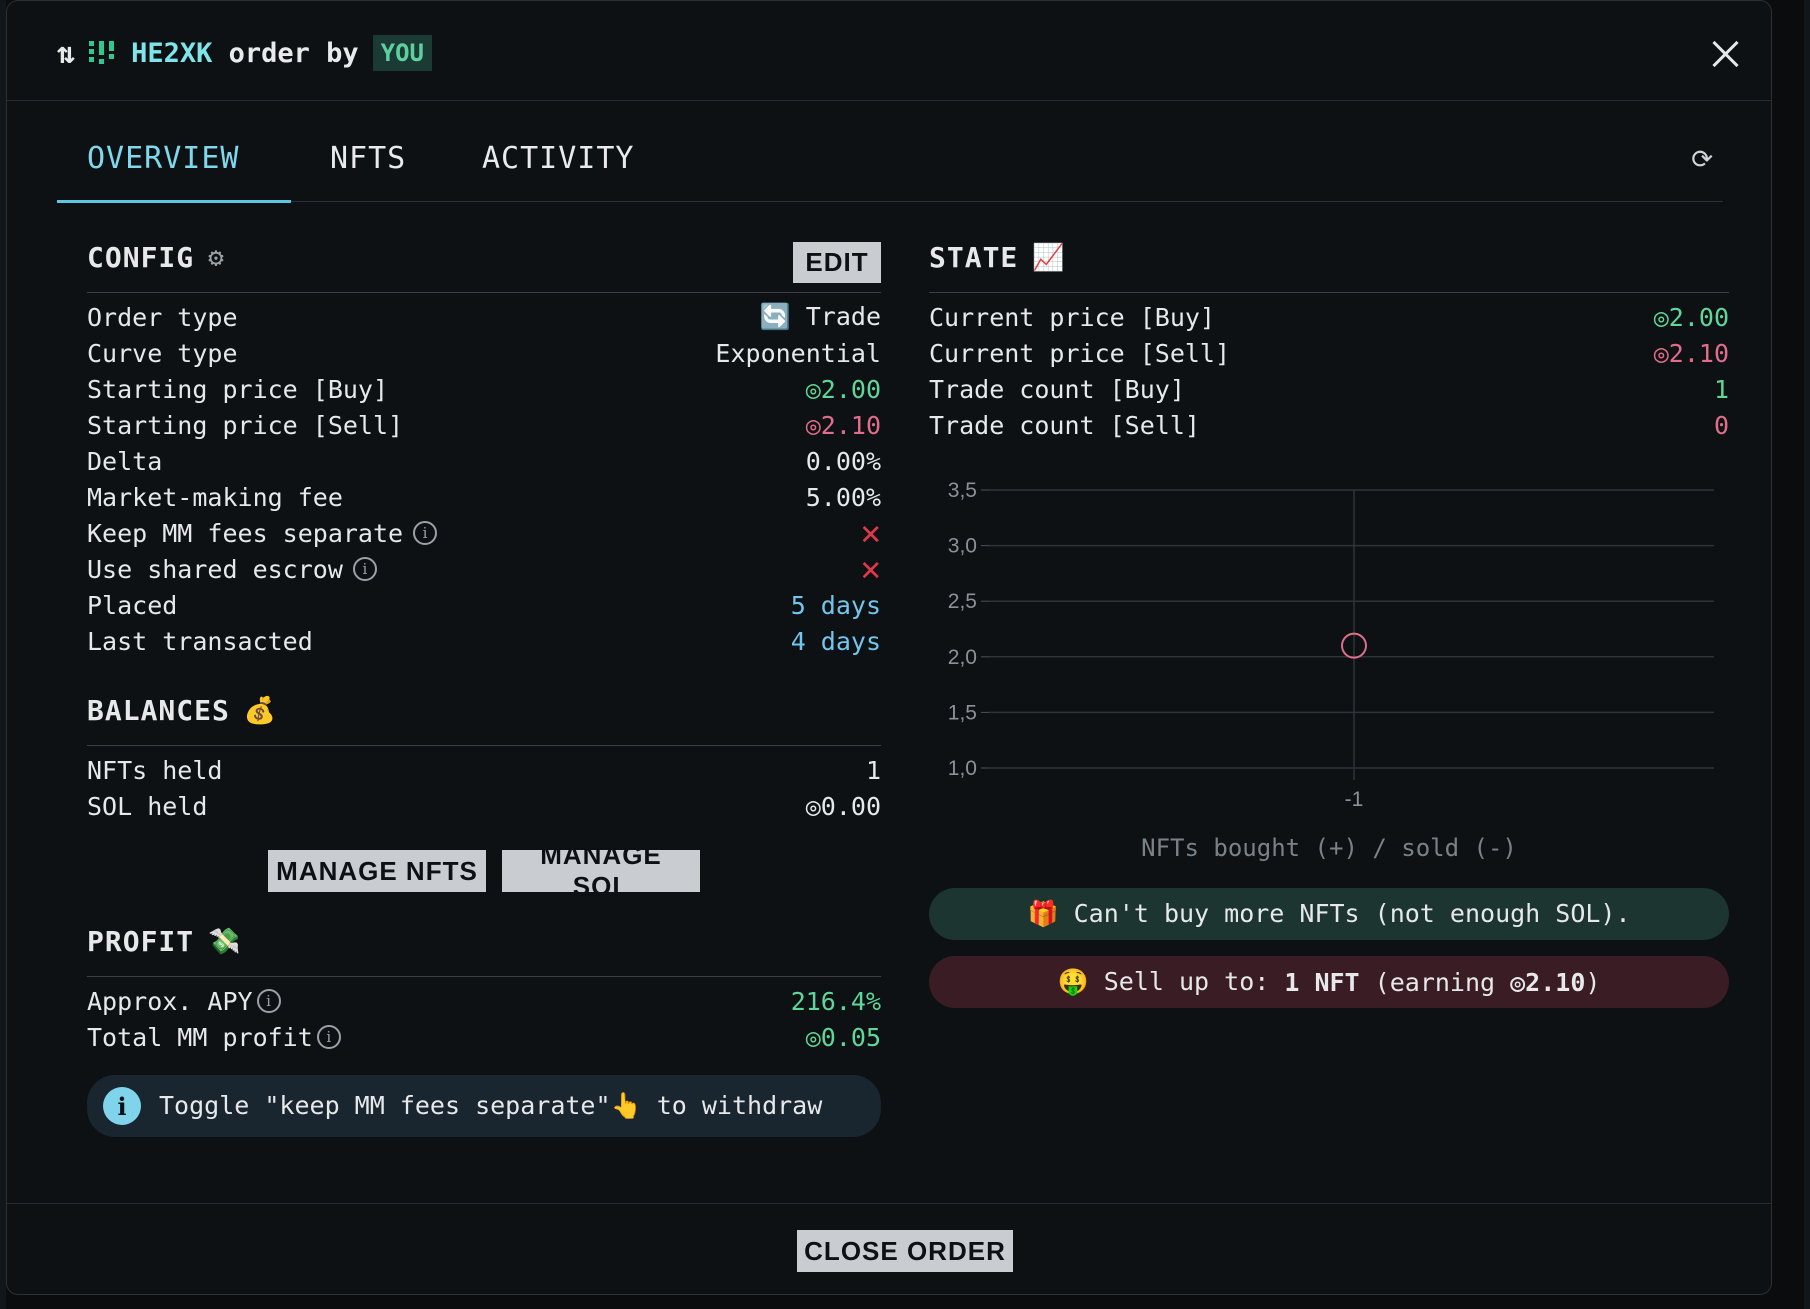  What do you see at coordinates (835, 1001) in the screenshot?
I see `profit-value: 216.4%` at bounding box center [835, 1001].